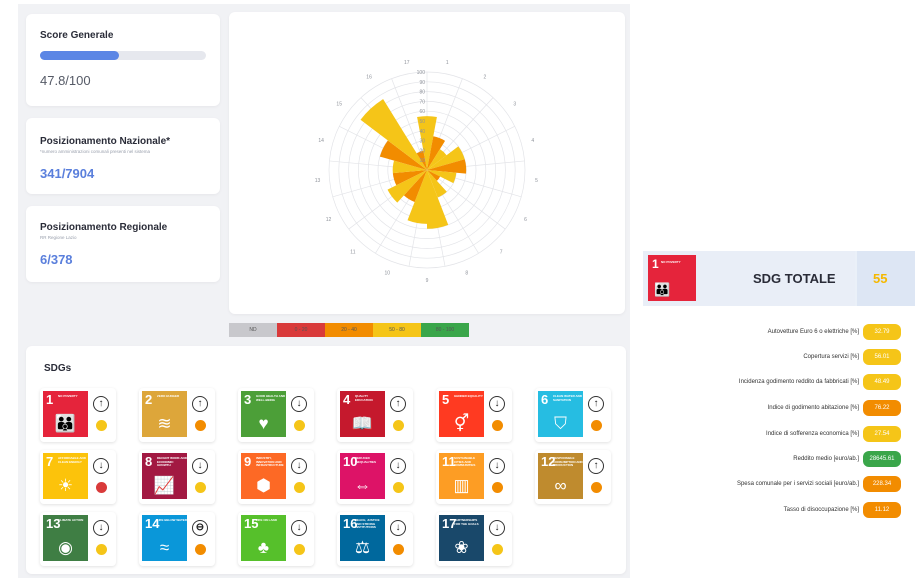  What do you see at coordinates (672, 278) in the screenshot?
I see `sdg-detail-badge: 1 No poverty 👪` at bounding box center [672, 278].